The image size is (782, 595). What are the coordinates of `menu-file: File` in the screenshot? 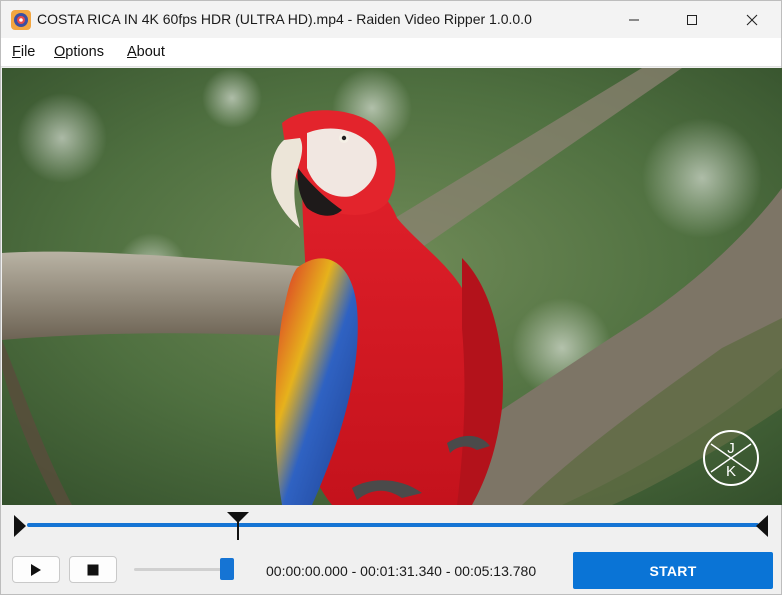 It's located at (23, 52).